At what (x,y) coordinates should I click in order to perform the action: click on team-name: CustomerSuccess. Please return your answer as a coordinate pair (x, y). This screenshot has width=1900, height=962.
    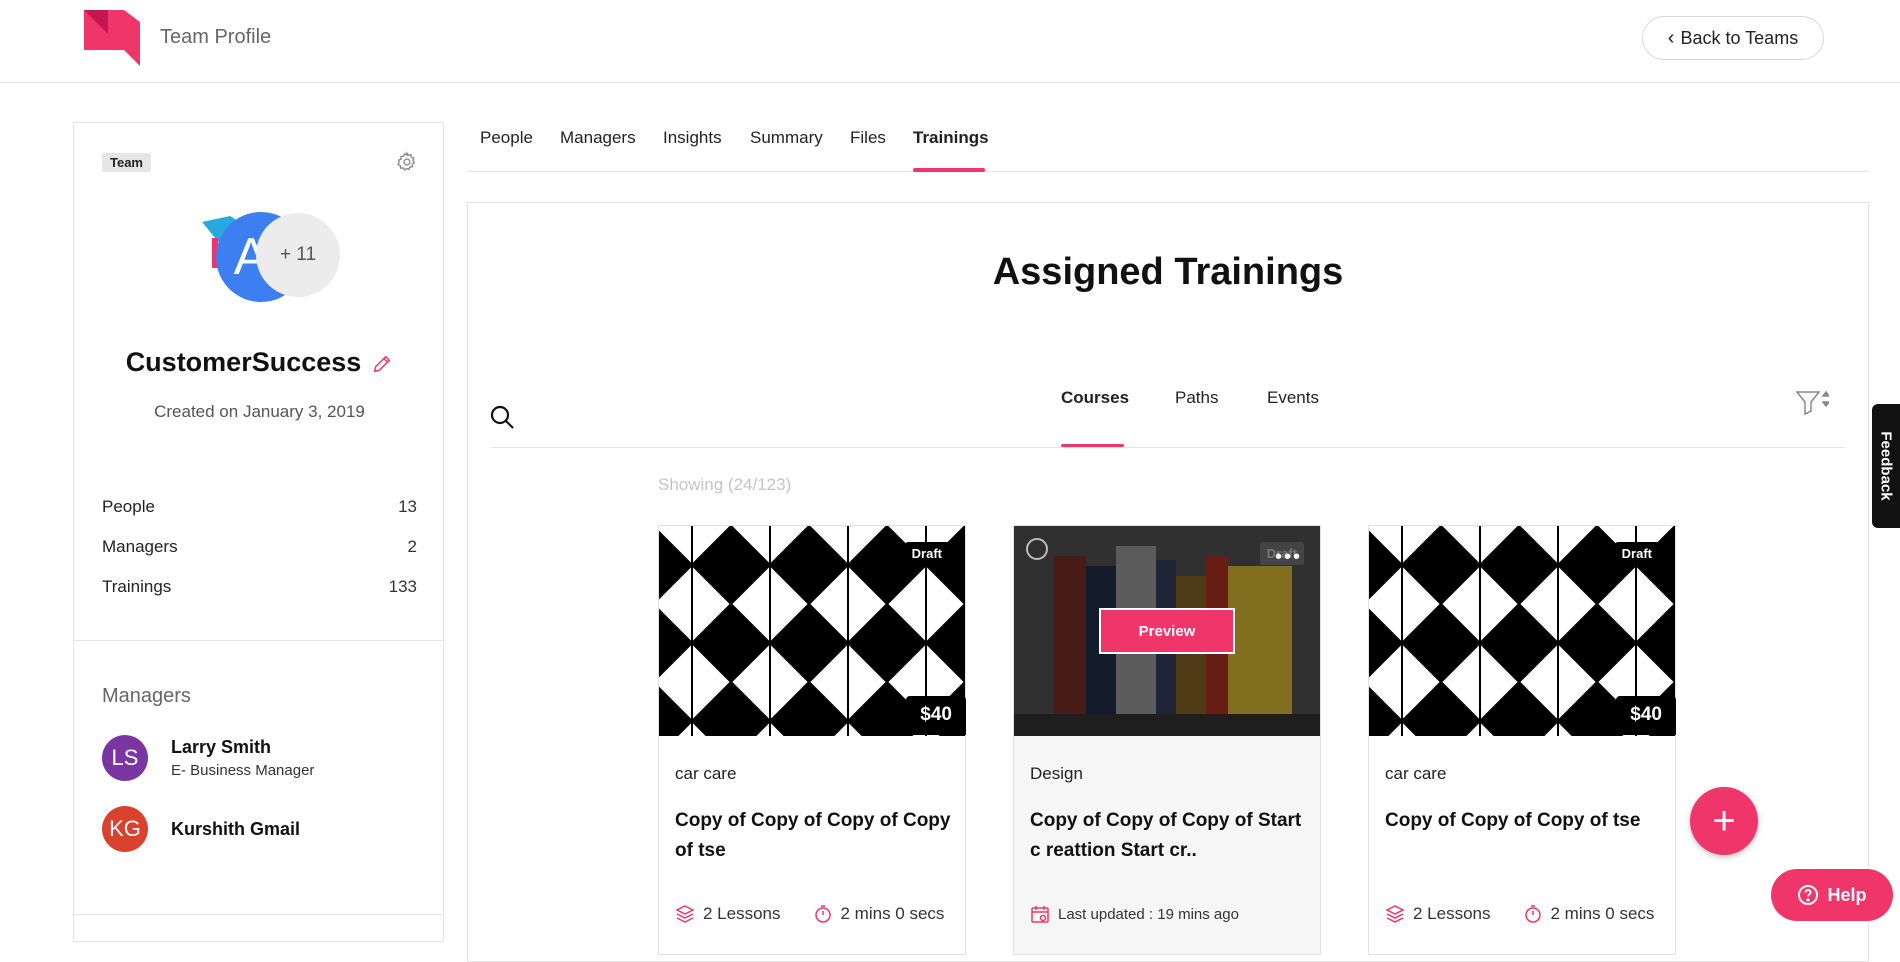
    Looking at the image, I should click on (259, 362).